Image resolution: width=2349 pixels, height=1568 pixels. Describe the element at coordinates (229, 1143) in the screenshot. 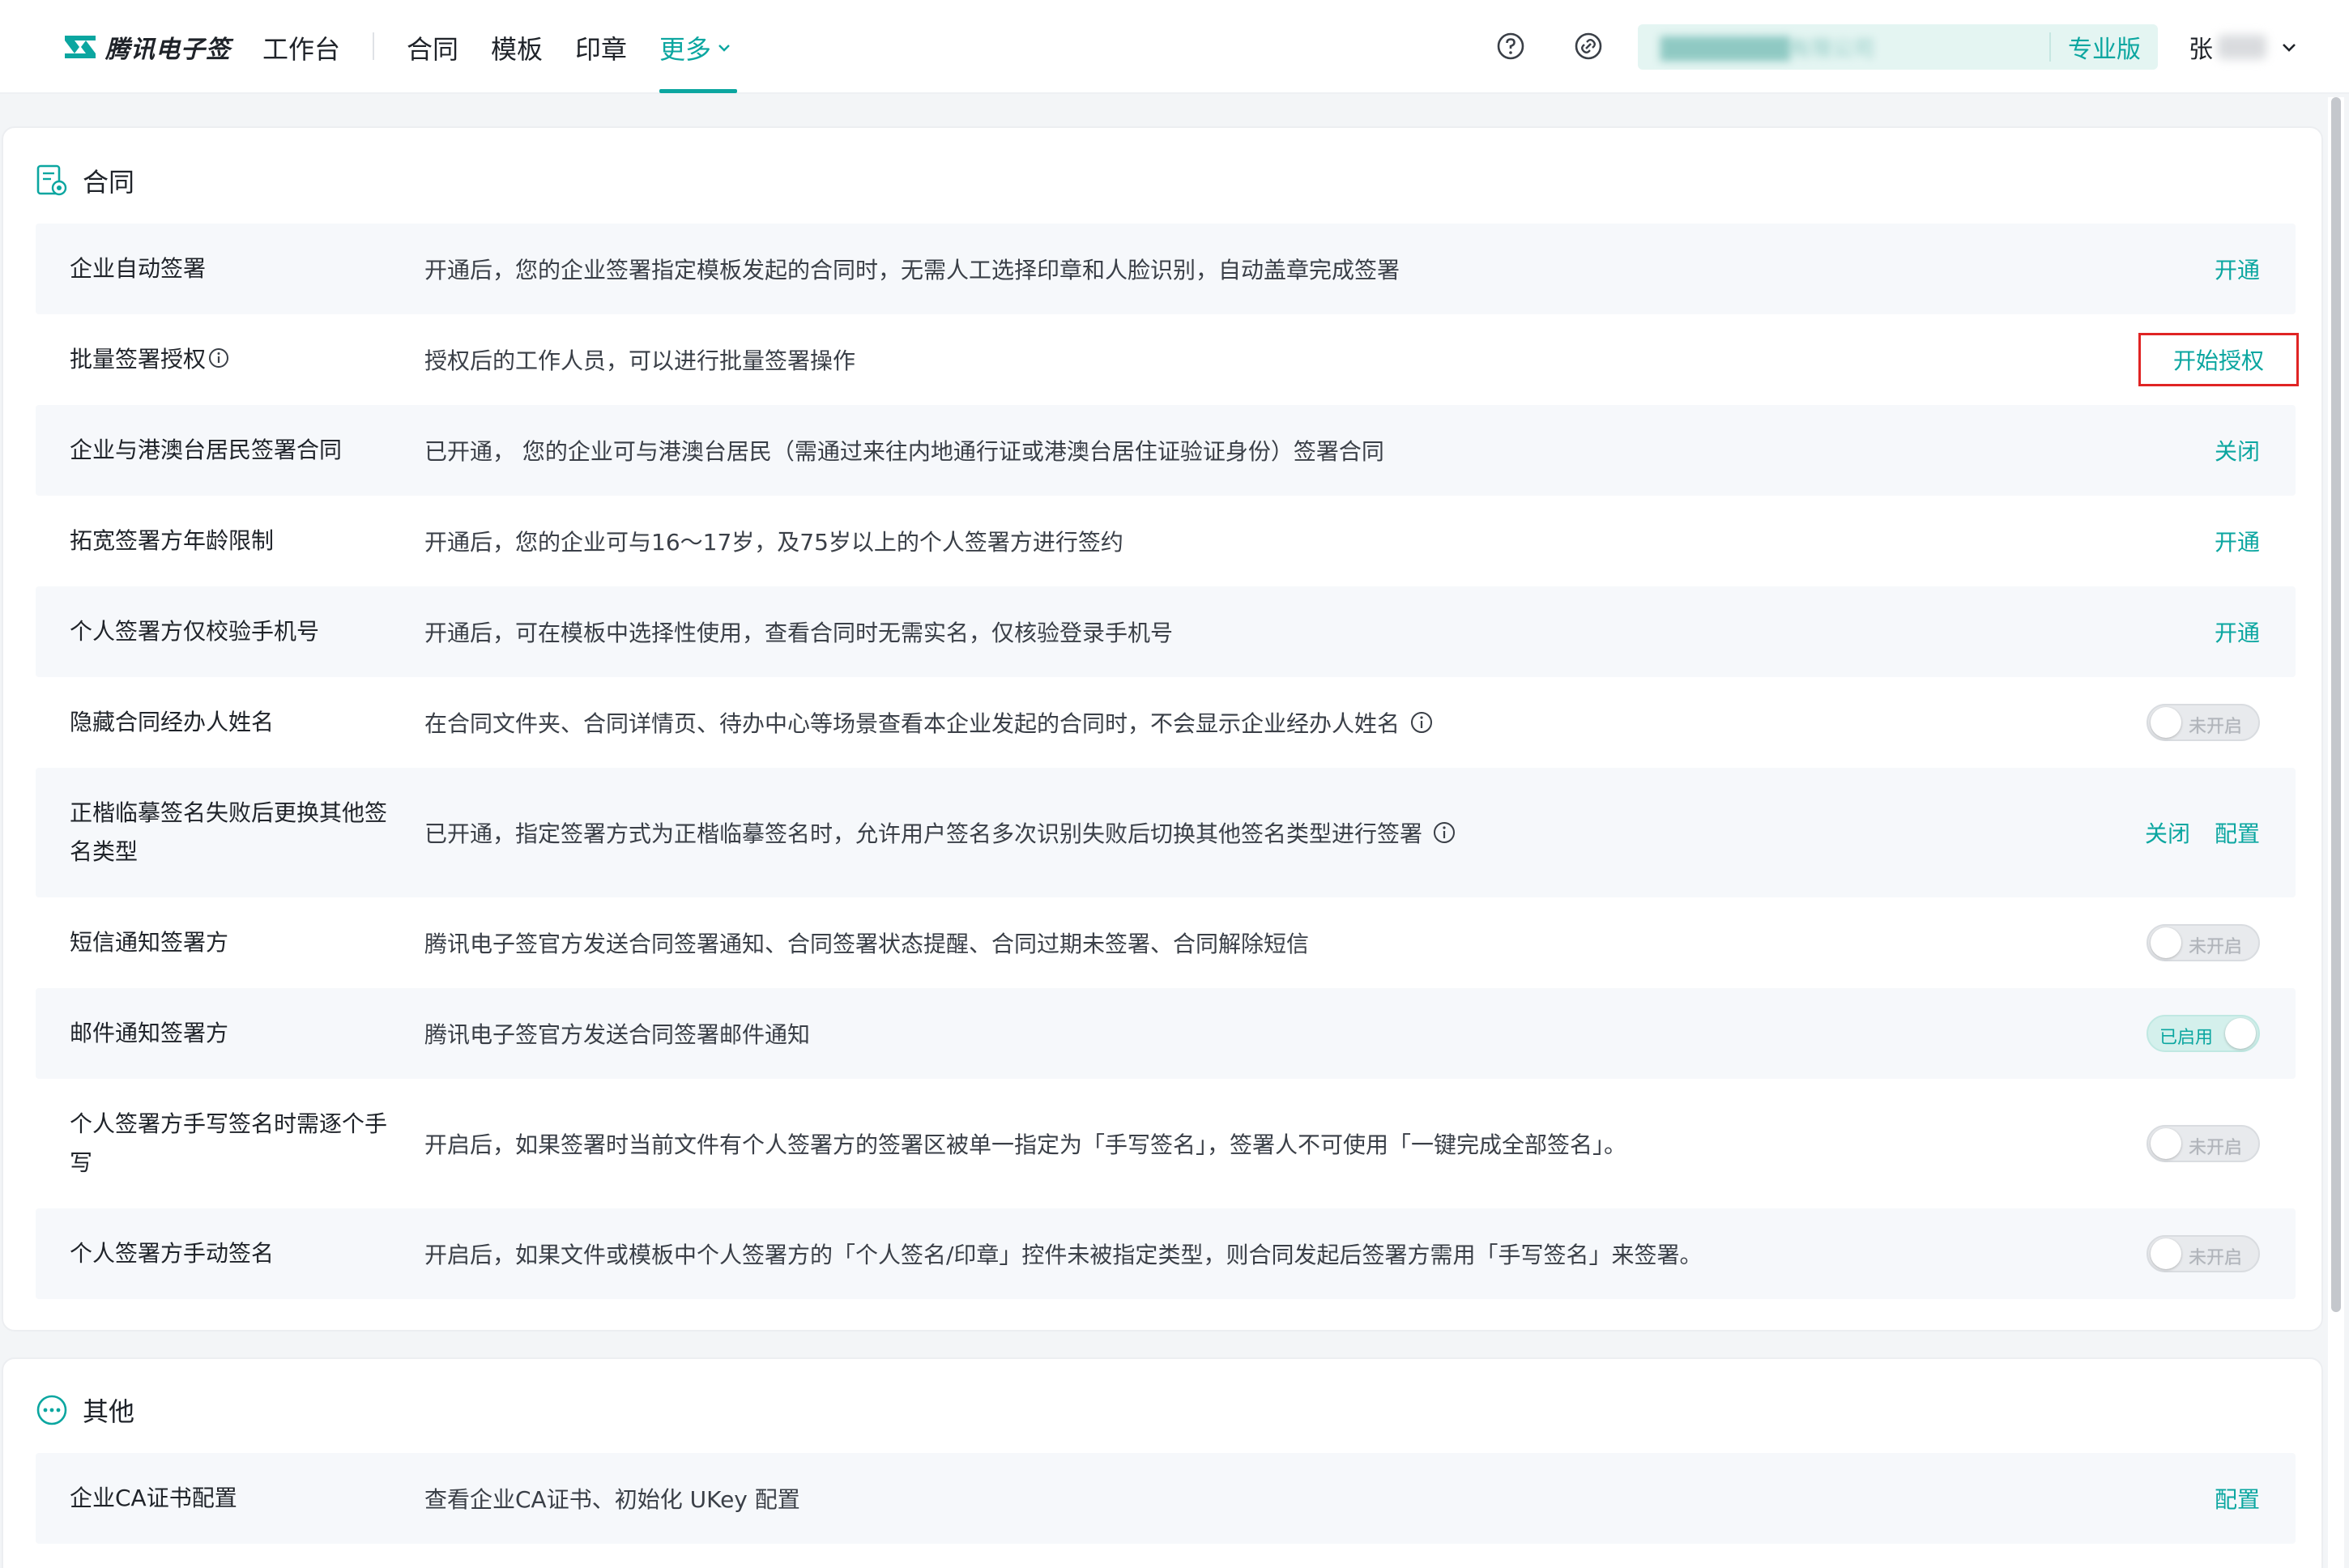

I see `setting-title: 个人签署方手写签名时需逐个手写` at that location.